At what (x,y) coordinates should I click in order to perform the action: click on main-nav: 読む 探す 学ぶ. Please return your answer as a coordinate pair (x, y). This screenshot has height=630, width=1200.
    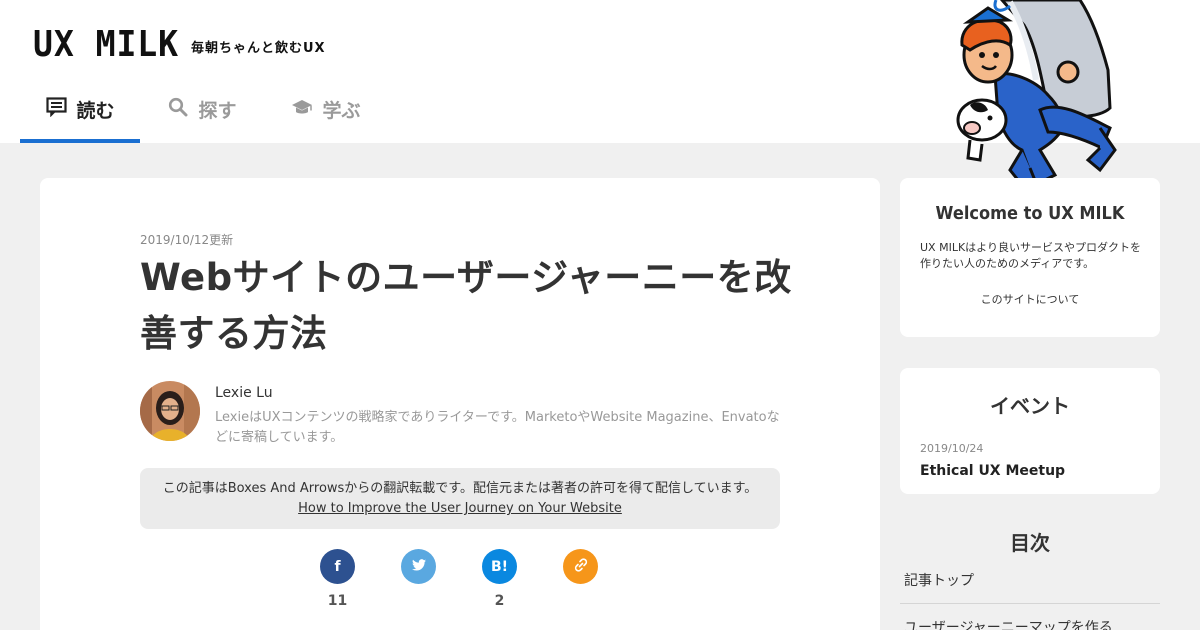
    Looking at the image, I should click on (204, 114).